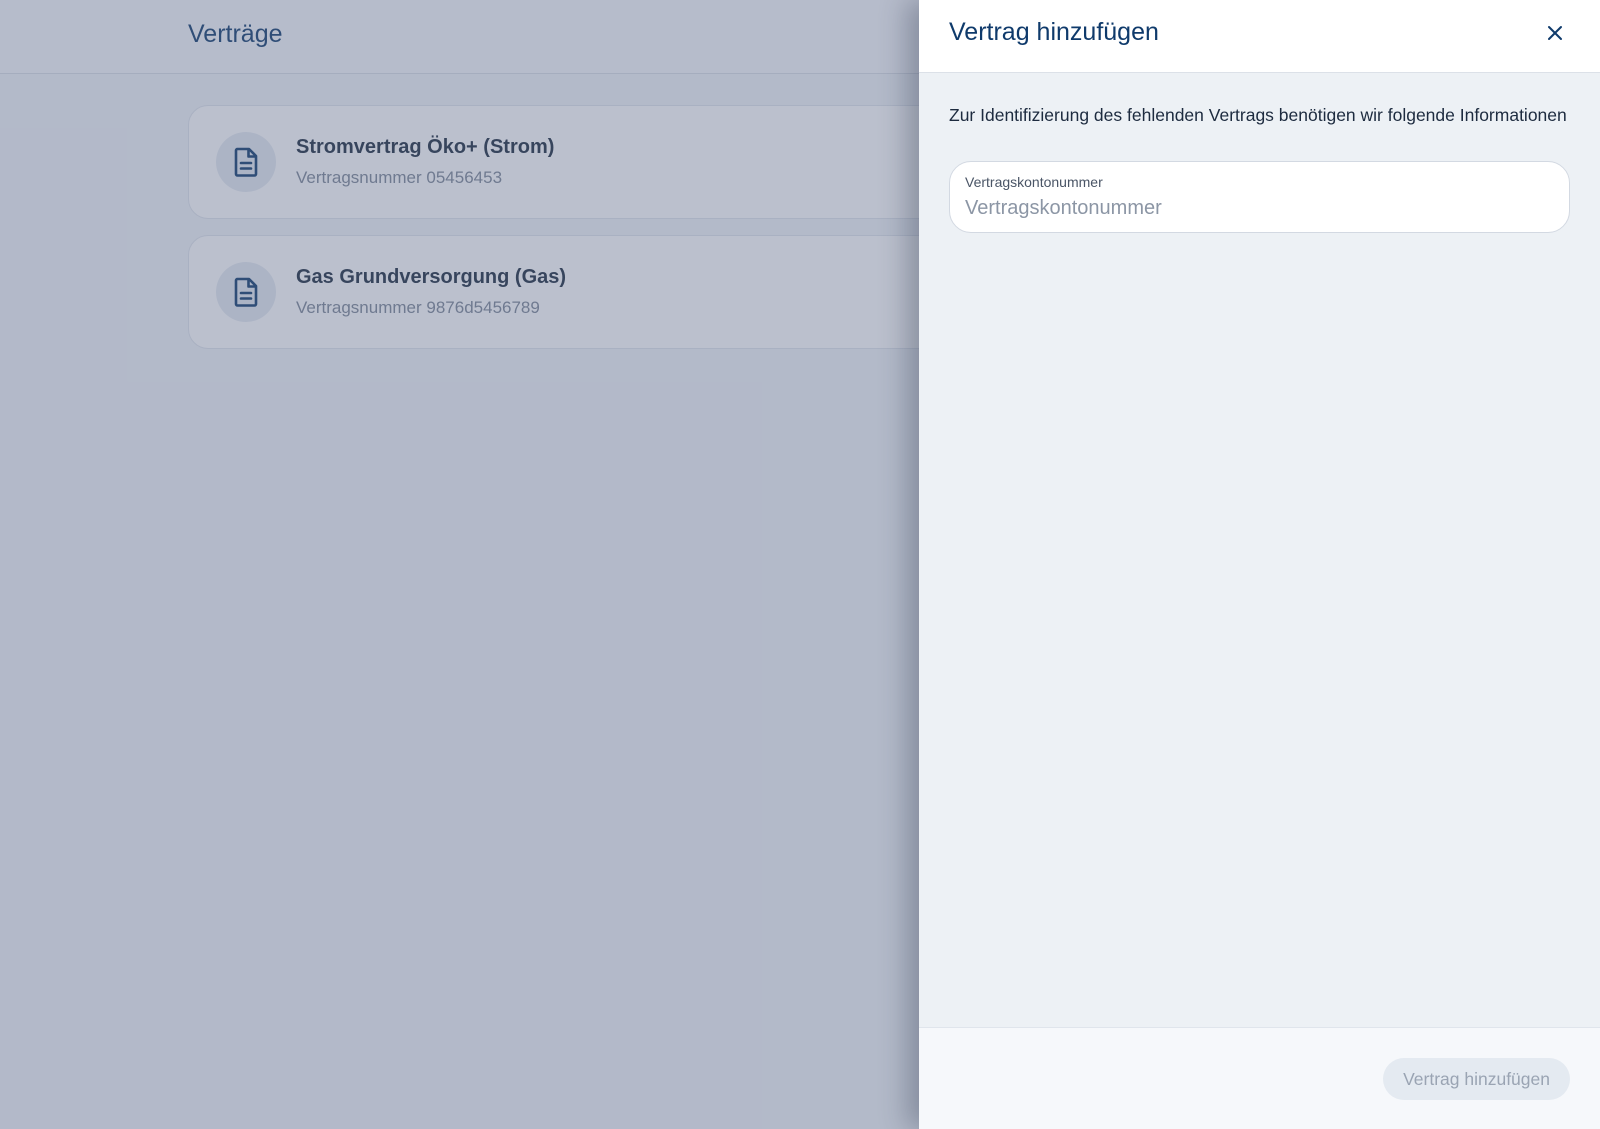  I want to click on add-contract-button: Vertrag hinzufügen, so click(1476, 1079).